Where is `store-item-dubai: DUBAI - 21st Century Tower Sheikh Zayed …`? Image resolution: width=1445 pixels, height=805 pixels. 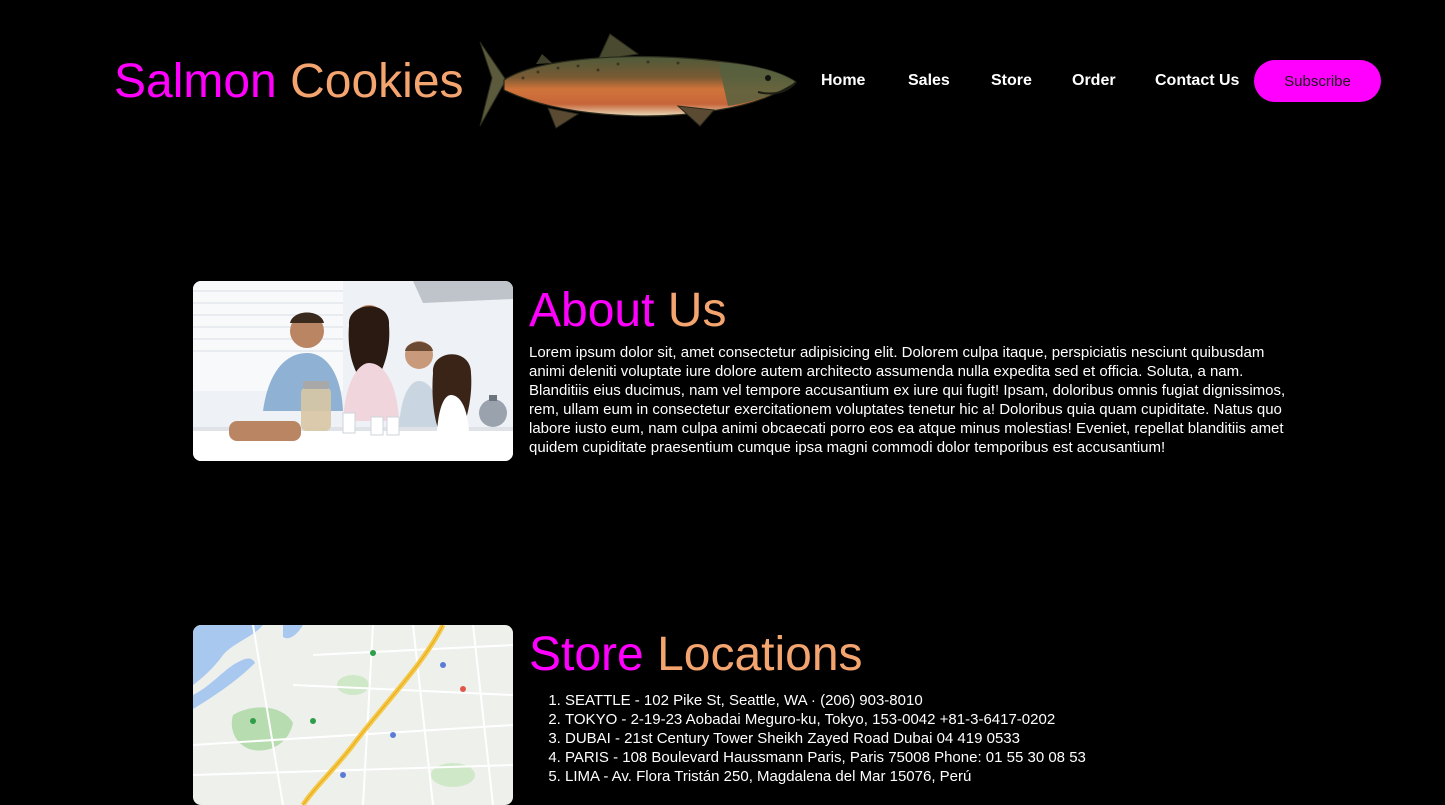 store-item-dubai: DUBAI - 21st Century Tower Sheikh Zayed … is located at coordinates (929, 738).